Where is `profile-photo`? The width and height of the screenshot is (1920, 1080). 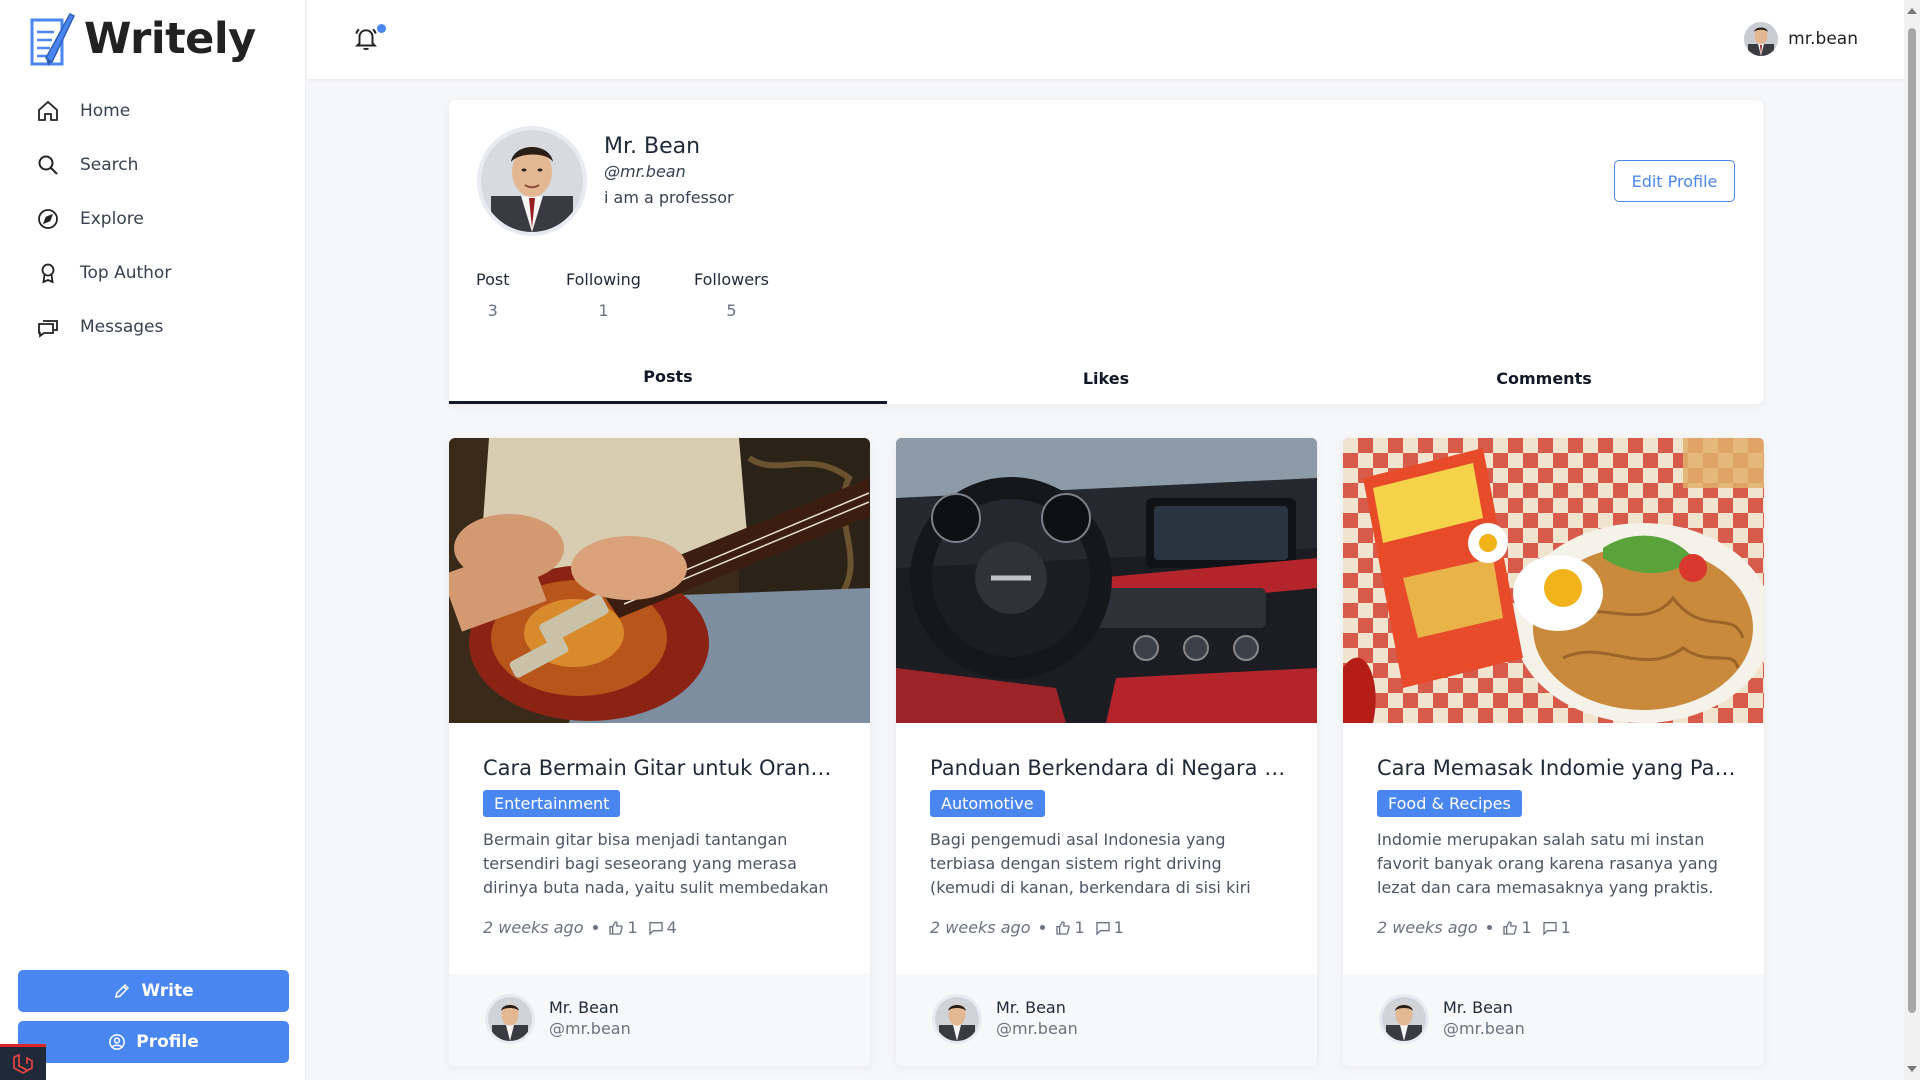
profile-photo is located at coordinates (532, 181).